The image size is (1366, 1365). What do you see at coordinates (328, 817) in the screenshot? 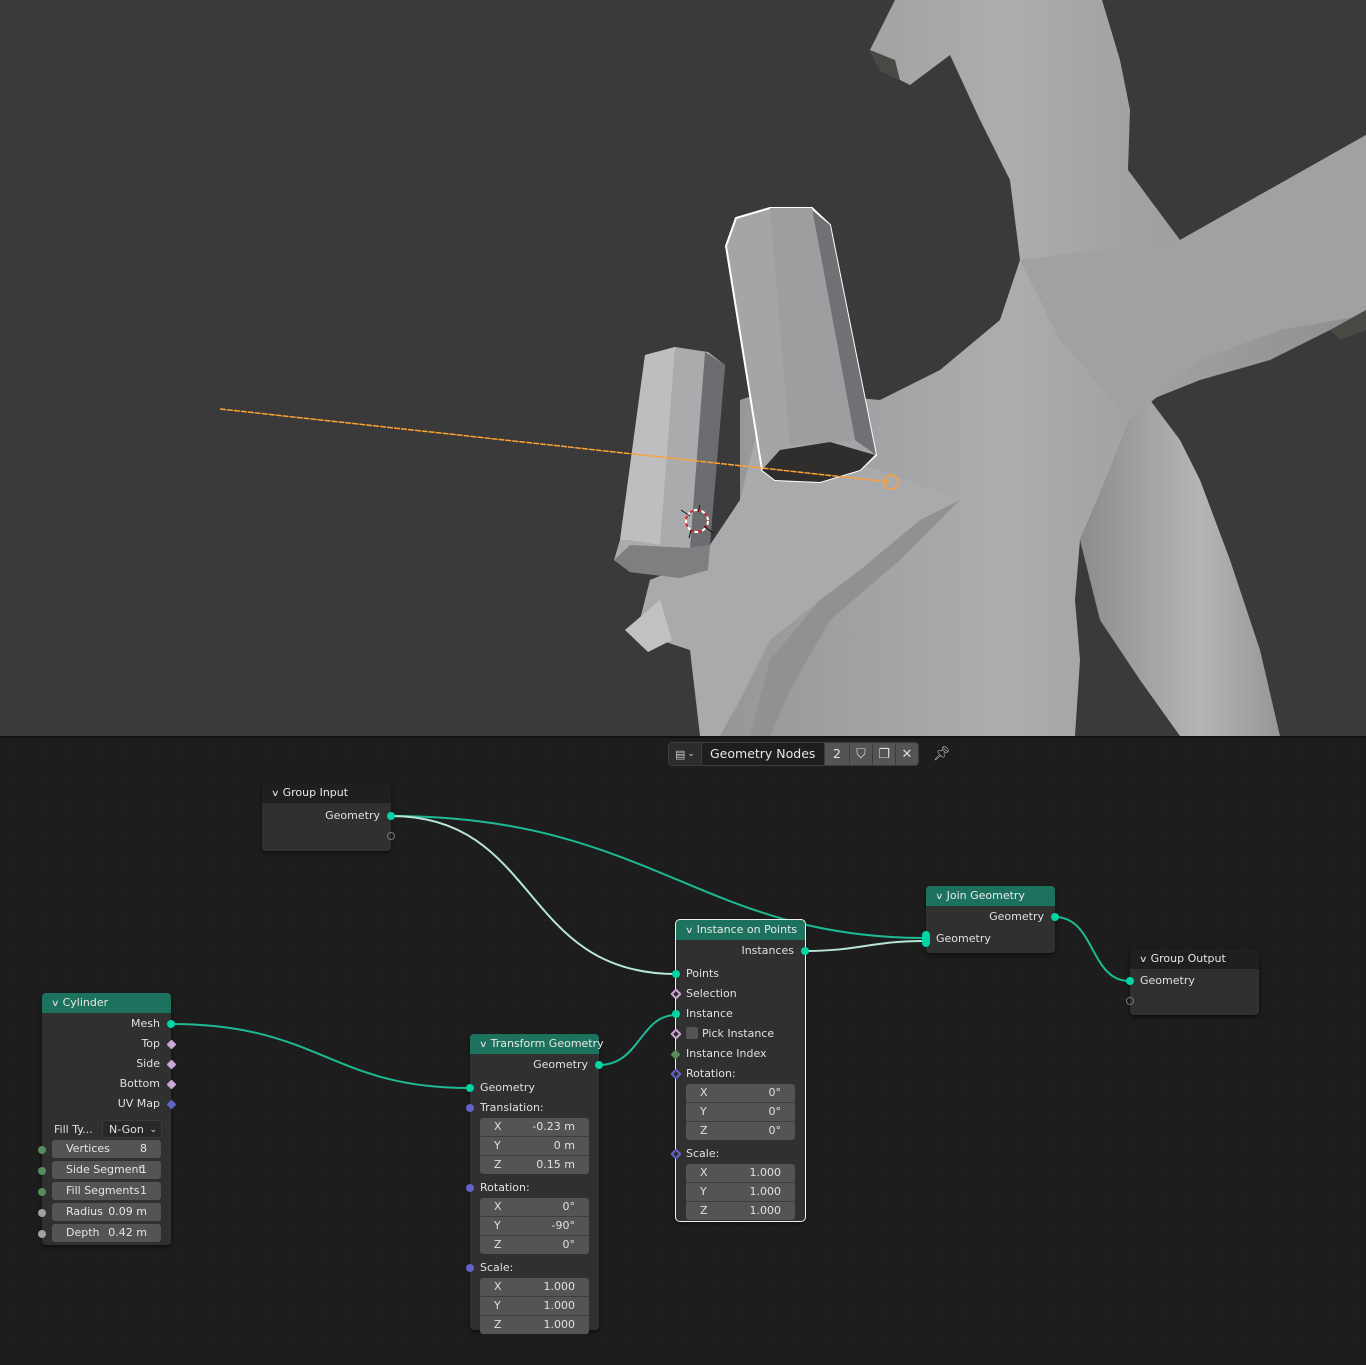
I see `node-group-input: ∨ Group Input Geometry` at bounding box center [328, 817].